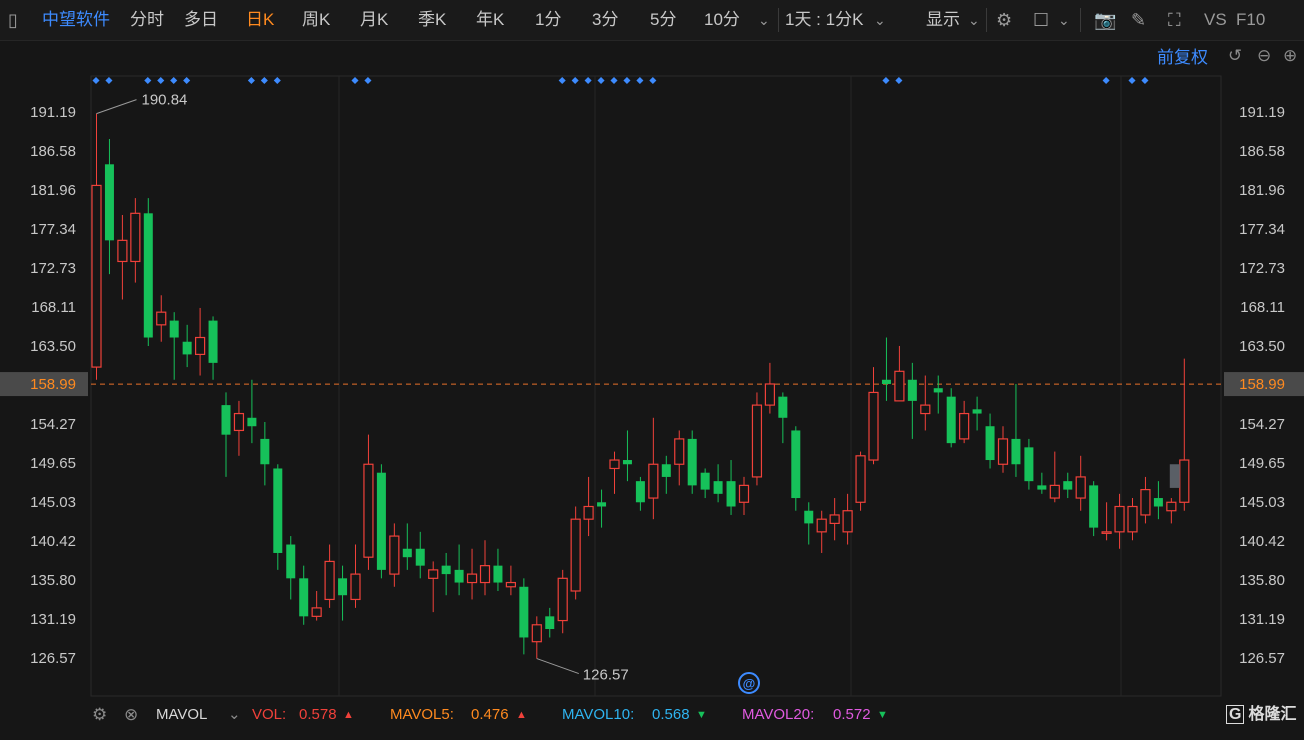 The height and width of the screenshot is (740, 1304). I want to click on tab-daily-k: 日K, so click(260, 20).